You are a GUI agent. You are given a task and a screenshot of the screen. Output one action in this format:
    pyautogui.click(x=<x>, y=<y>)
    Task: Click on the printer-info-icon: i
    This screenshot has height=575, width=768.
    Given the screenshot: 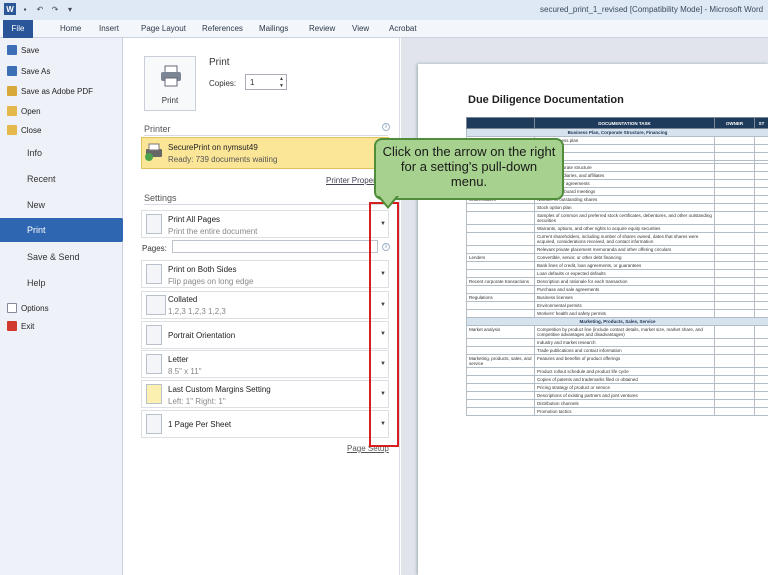 What is the action you would take?
    pyautogui.click(x=386, y=127)
    